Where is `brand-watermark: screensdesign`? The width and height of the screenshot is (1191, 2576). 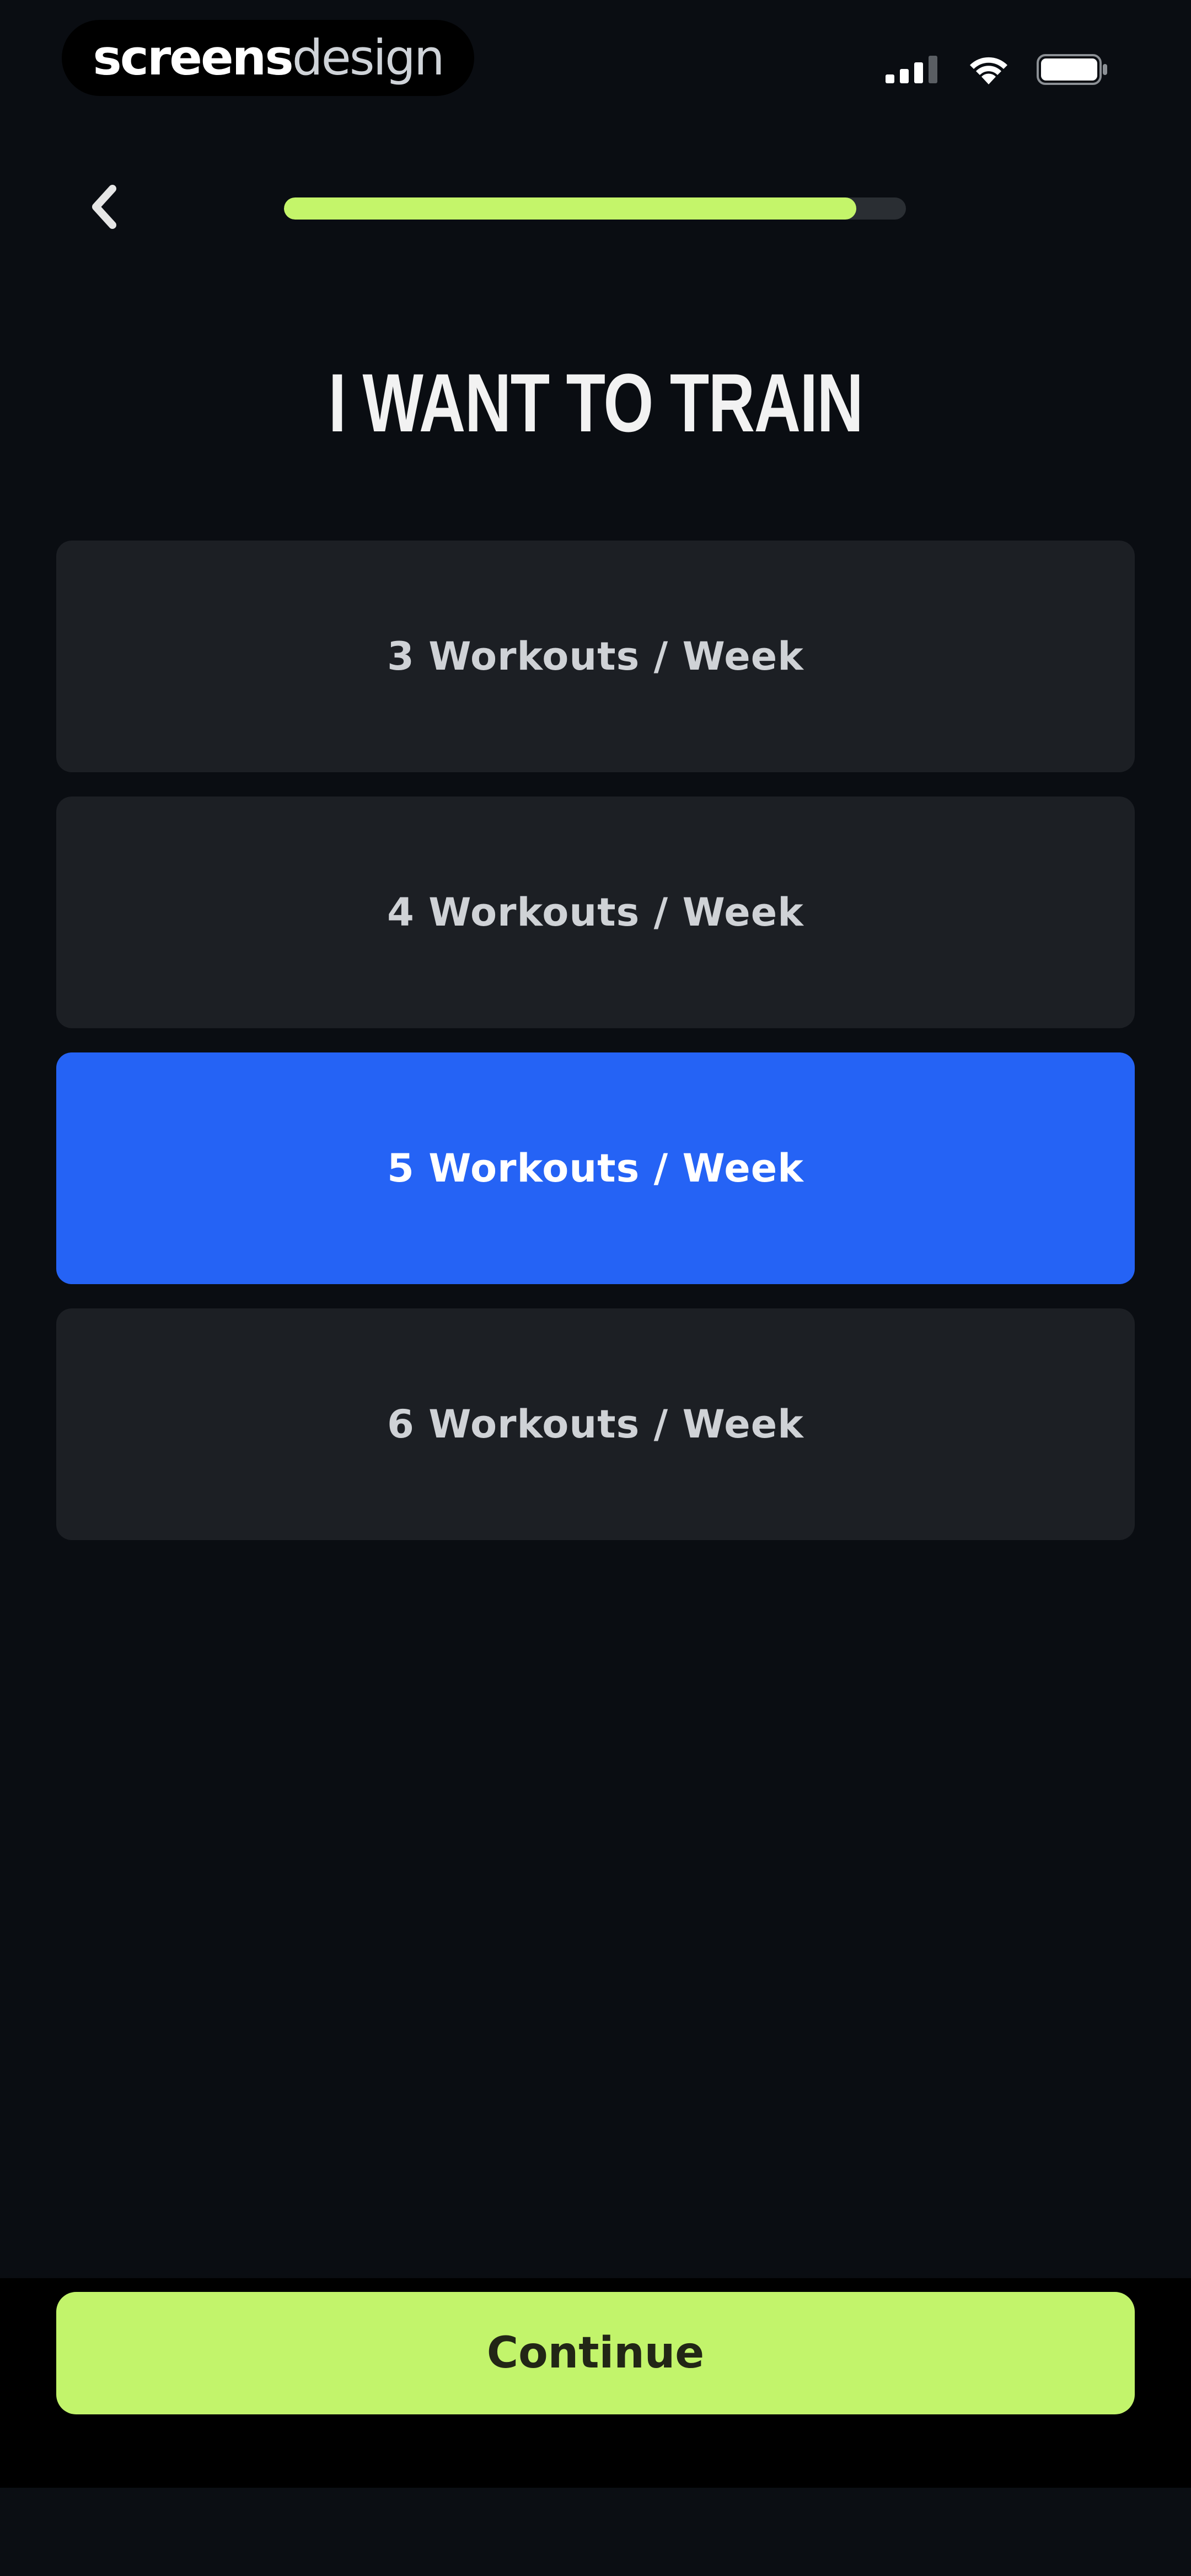 brand-watermark: screensdesign is located at coordinates (268, 58).